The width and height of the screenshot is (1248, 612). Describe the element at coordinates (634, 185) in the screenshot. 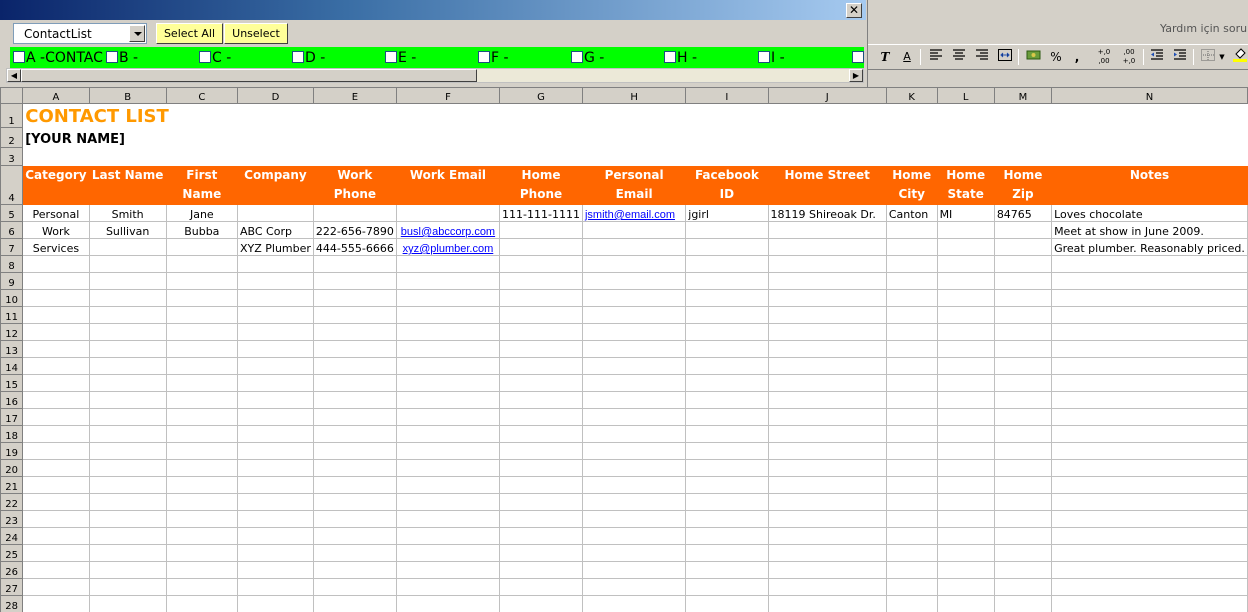

I see `column-heading: Personal Email` at that location.